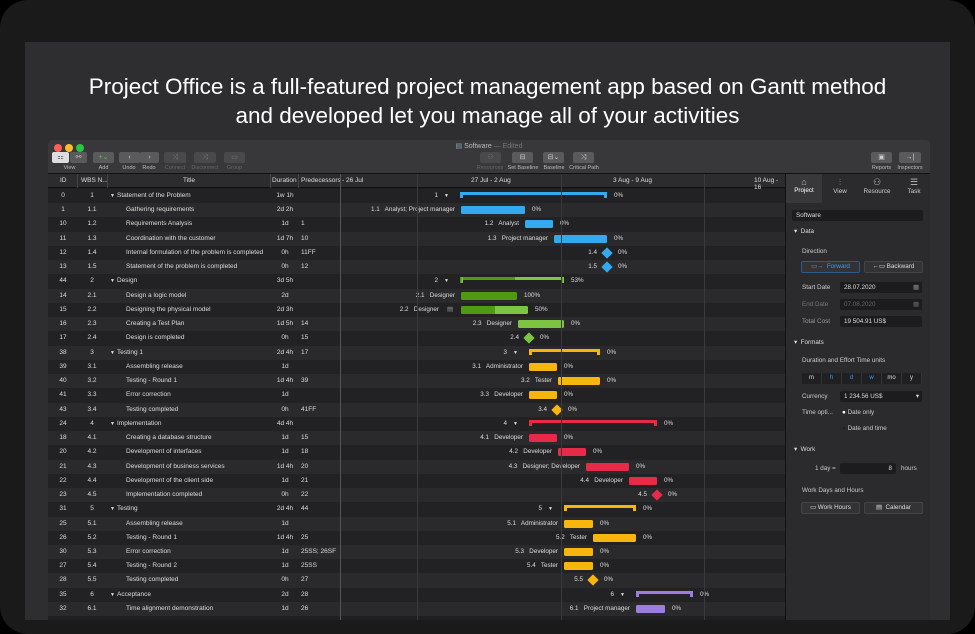  Describe the element at coordinates (504, 366) in the screenshot. I see `gantt-resource: Administrator` at that location.